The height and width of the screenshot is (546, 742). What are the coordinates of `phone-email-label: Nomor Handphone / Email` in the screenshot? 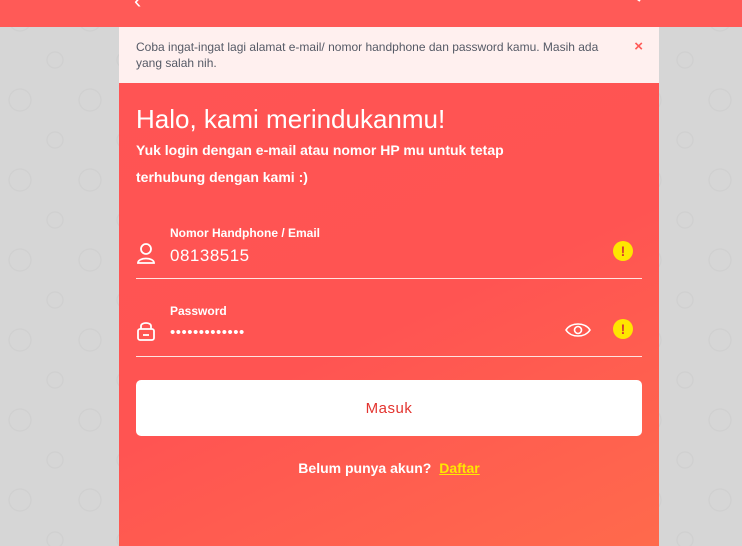 It's located at (245, 233).